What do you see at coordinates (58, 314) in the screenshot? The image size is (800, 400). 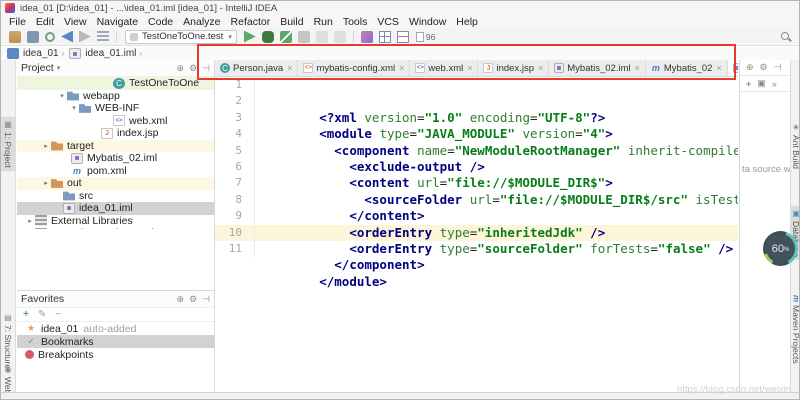 I see `remove-favorite-button: −` at bounding box center [58, 314].